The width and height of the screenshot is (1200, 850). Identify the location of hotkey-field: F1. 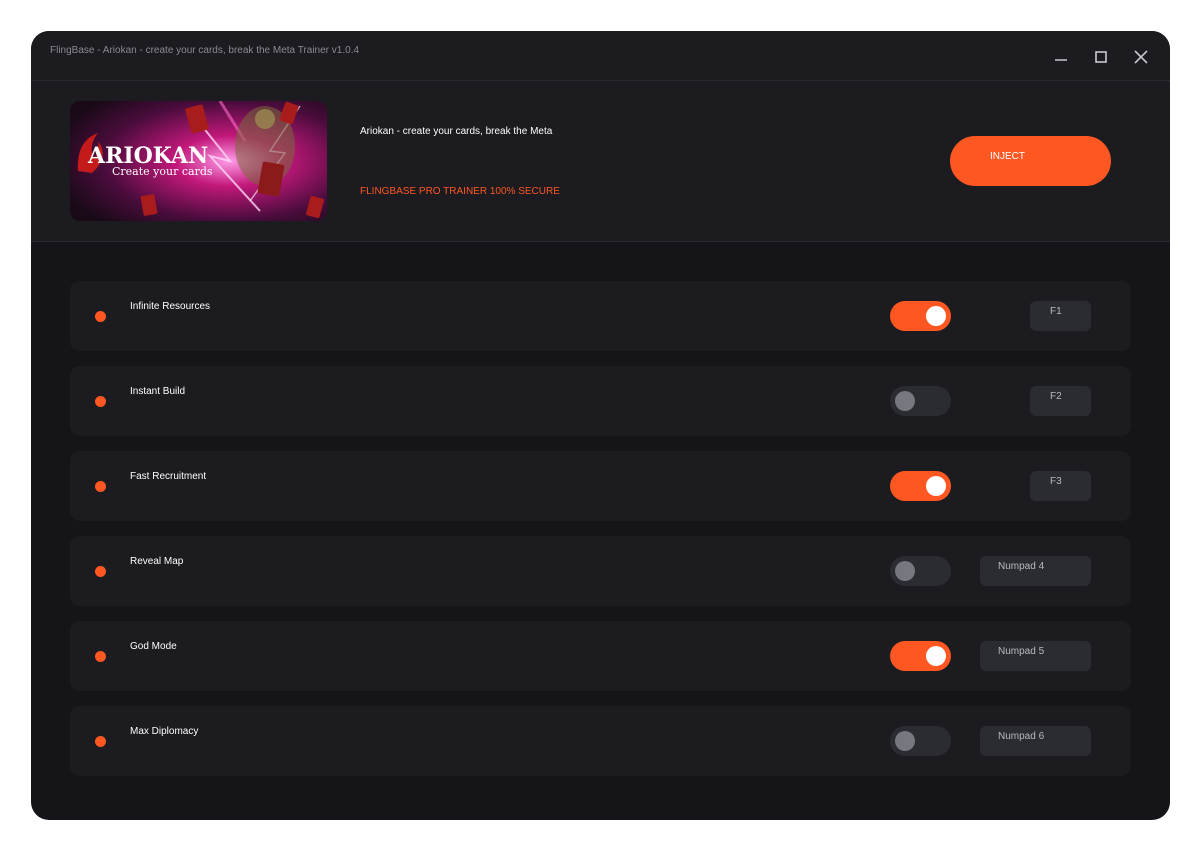
(1060, 316).